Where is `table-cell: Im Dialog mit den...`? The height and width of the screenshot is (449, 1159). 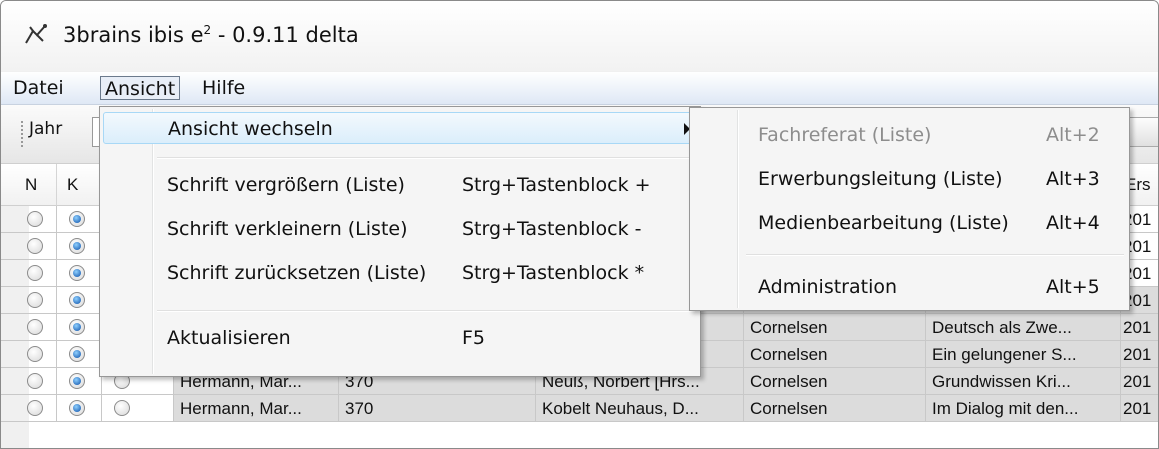 table-cell: Im Dialog mit den... is located at coordinates (1023, 408).